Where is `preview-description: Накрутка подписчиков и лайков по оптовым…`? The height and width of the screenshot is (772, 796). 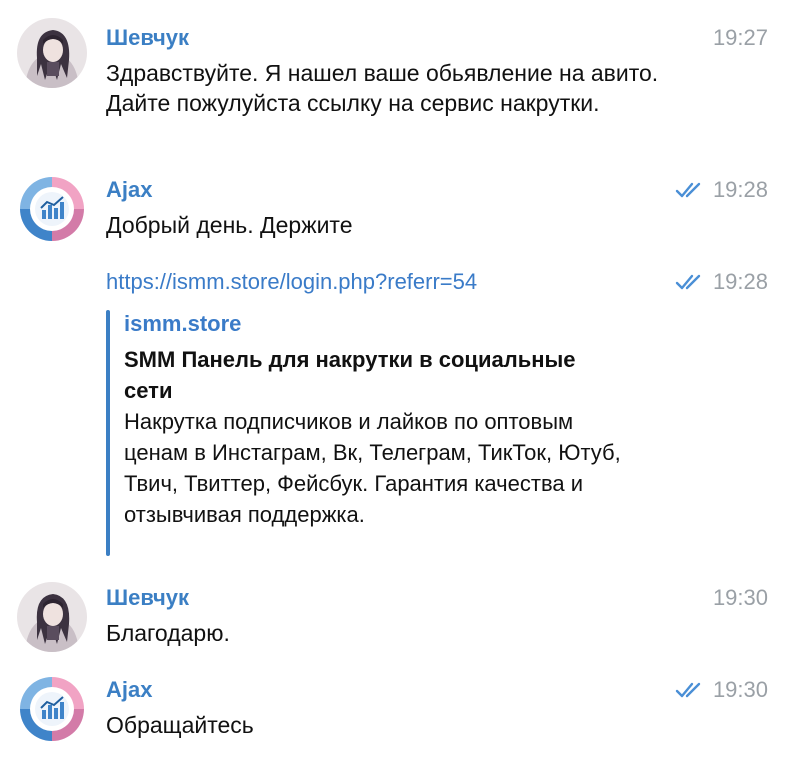 preview-description: Накрутка подписчиков и лайков по оптовым… is located at coordinates (372, 468).